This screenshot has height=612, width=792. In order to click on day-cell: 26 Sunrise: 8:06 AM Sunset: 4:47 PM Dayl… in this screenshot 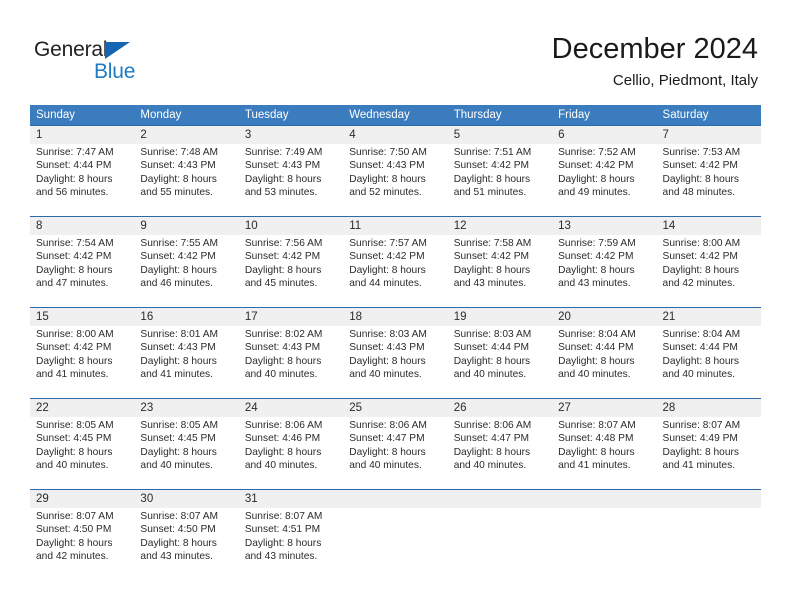, I will do `click(500, 444)`.